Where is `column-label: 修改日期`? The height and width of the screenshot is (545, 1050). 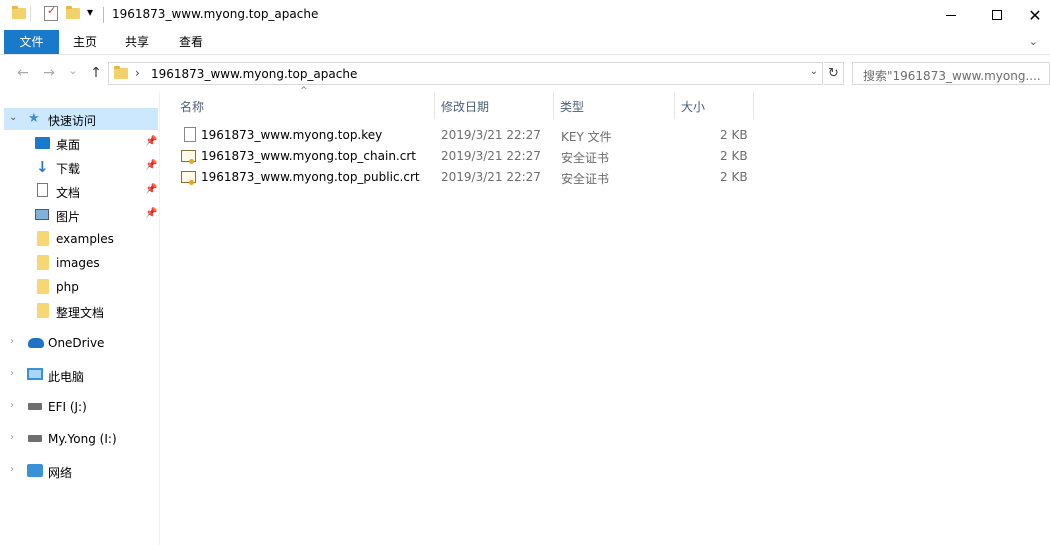
column-label: 修改日期 is located at coordinates (465, 107).